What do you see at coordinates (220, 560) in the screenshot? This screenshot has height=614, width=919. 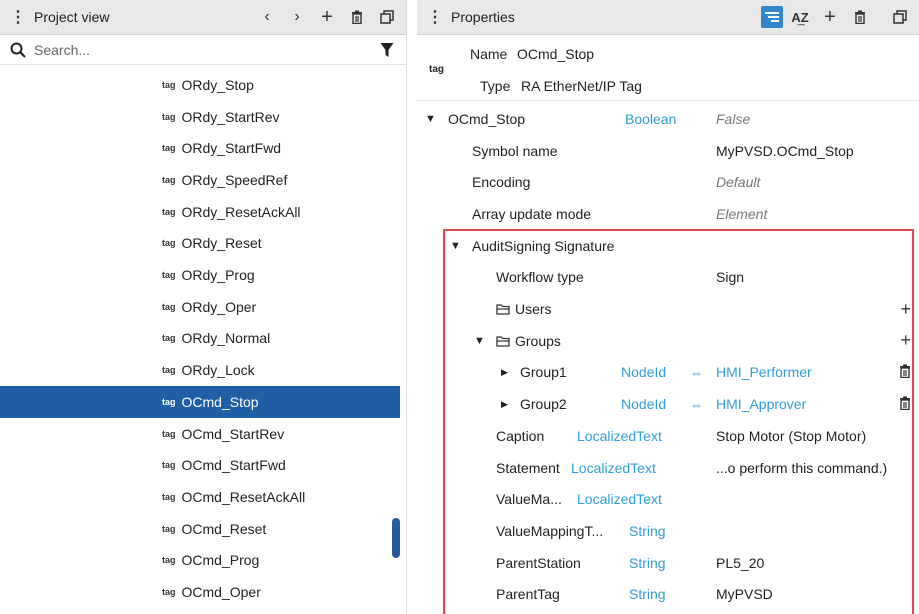 I see `tree-item-label: OCmd_Prog` at bounding box center [220, 560].